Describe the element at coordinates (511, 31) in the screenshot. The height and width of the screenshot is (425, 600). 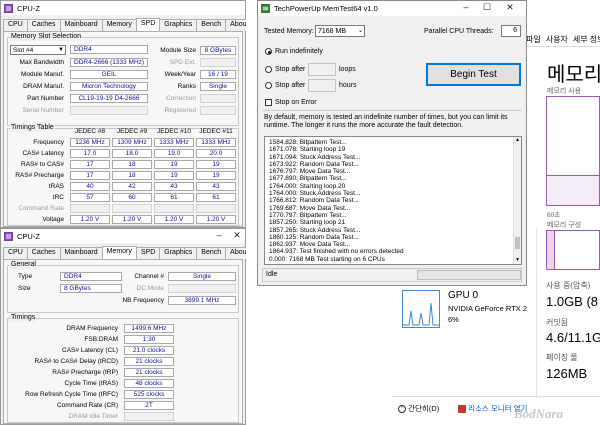
I see `cpu-threads-input: 6` at that location.